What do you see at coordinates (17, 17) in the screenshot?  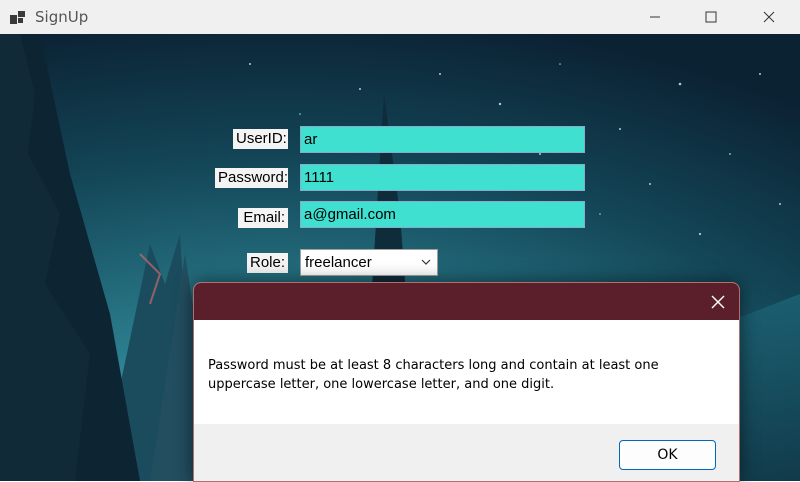 I see `app-window-icon` at bounding box center [17, 17].